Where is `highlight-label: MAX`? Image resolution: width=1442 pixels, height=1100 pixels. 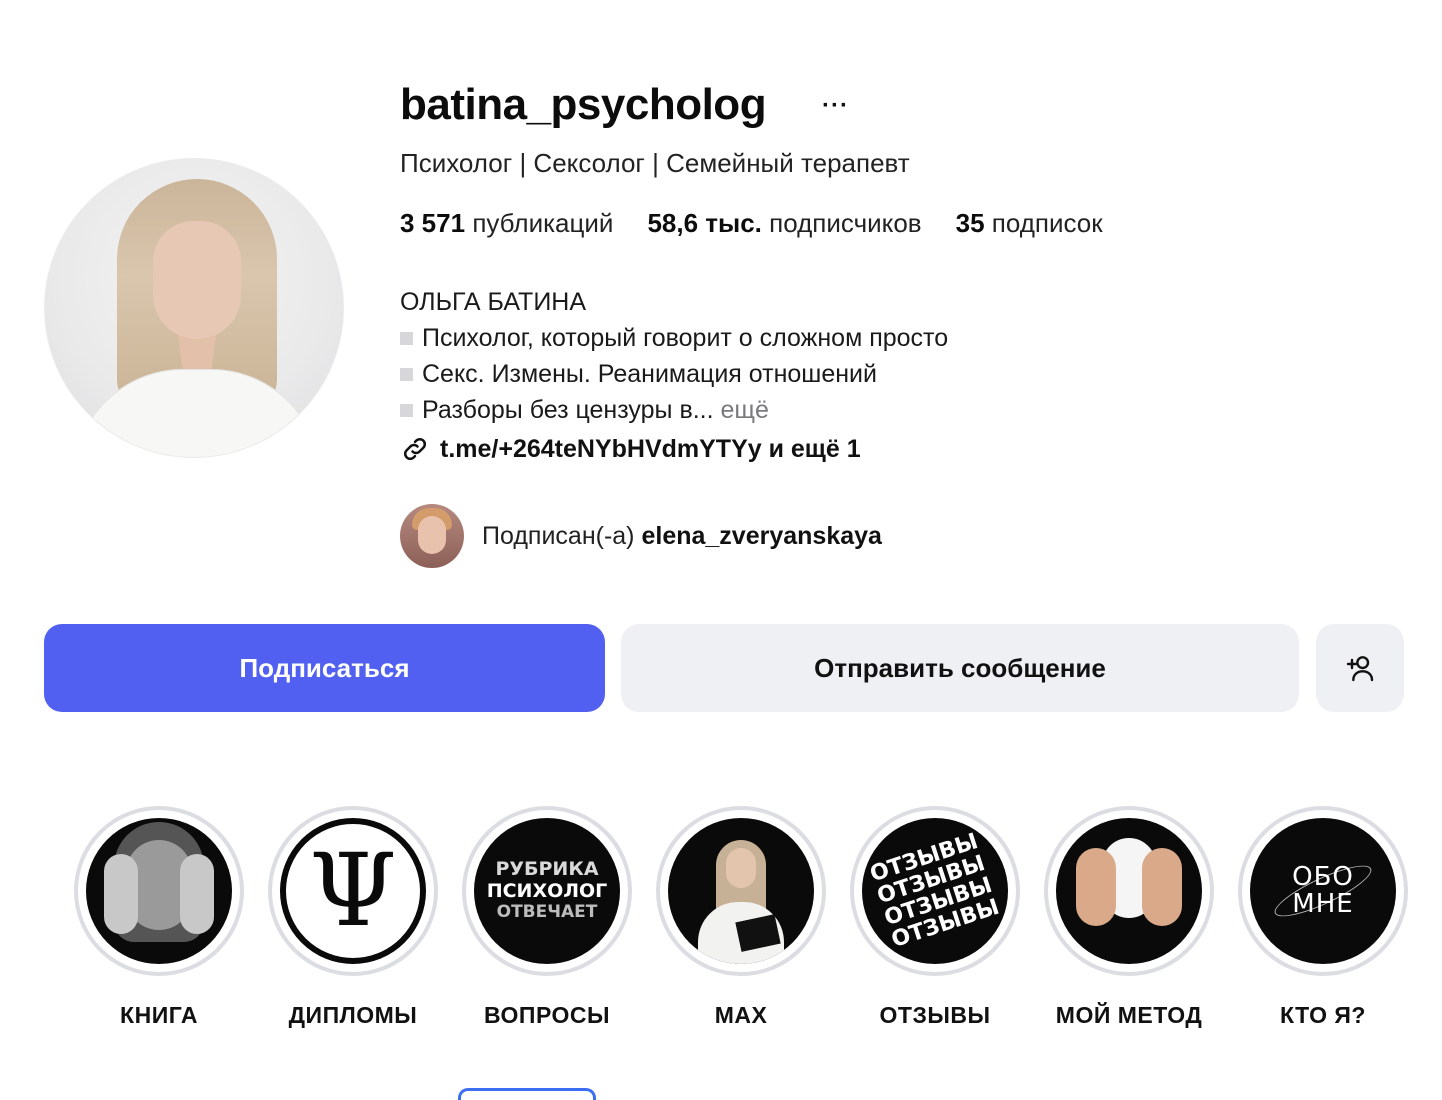
highlight-label: MAX is located at coordinates (741, 1015).